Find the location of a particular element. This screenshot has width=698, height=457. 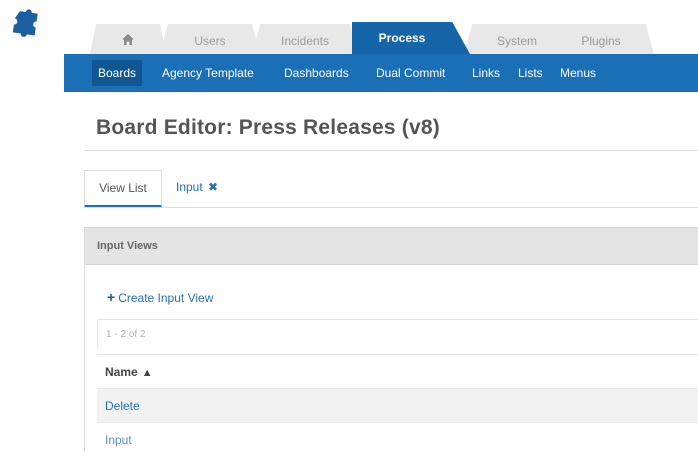

column-header-name: Name ▲ is located at coordinates (397, 371).